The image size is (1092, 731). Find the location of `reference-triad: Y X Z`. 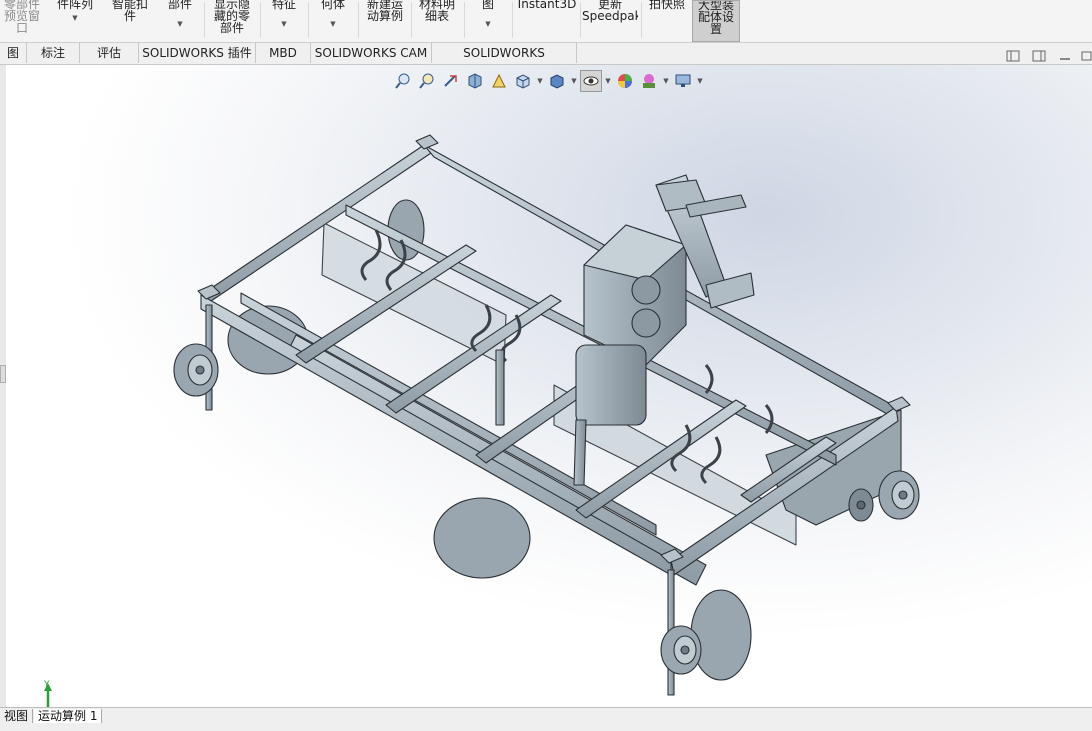

reference-triad: Y X Z is located at coordinates (47, 693).